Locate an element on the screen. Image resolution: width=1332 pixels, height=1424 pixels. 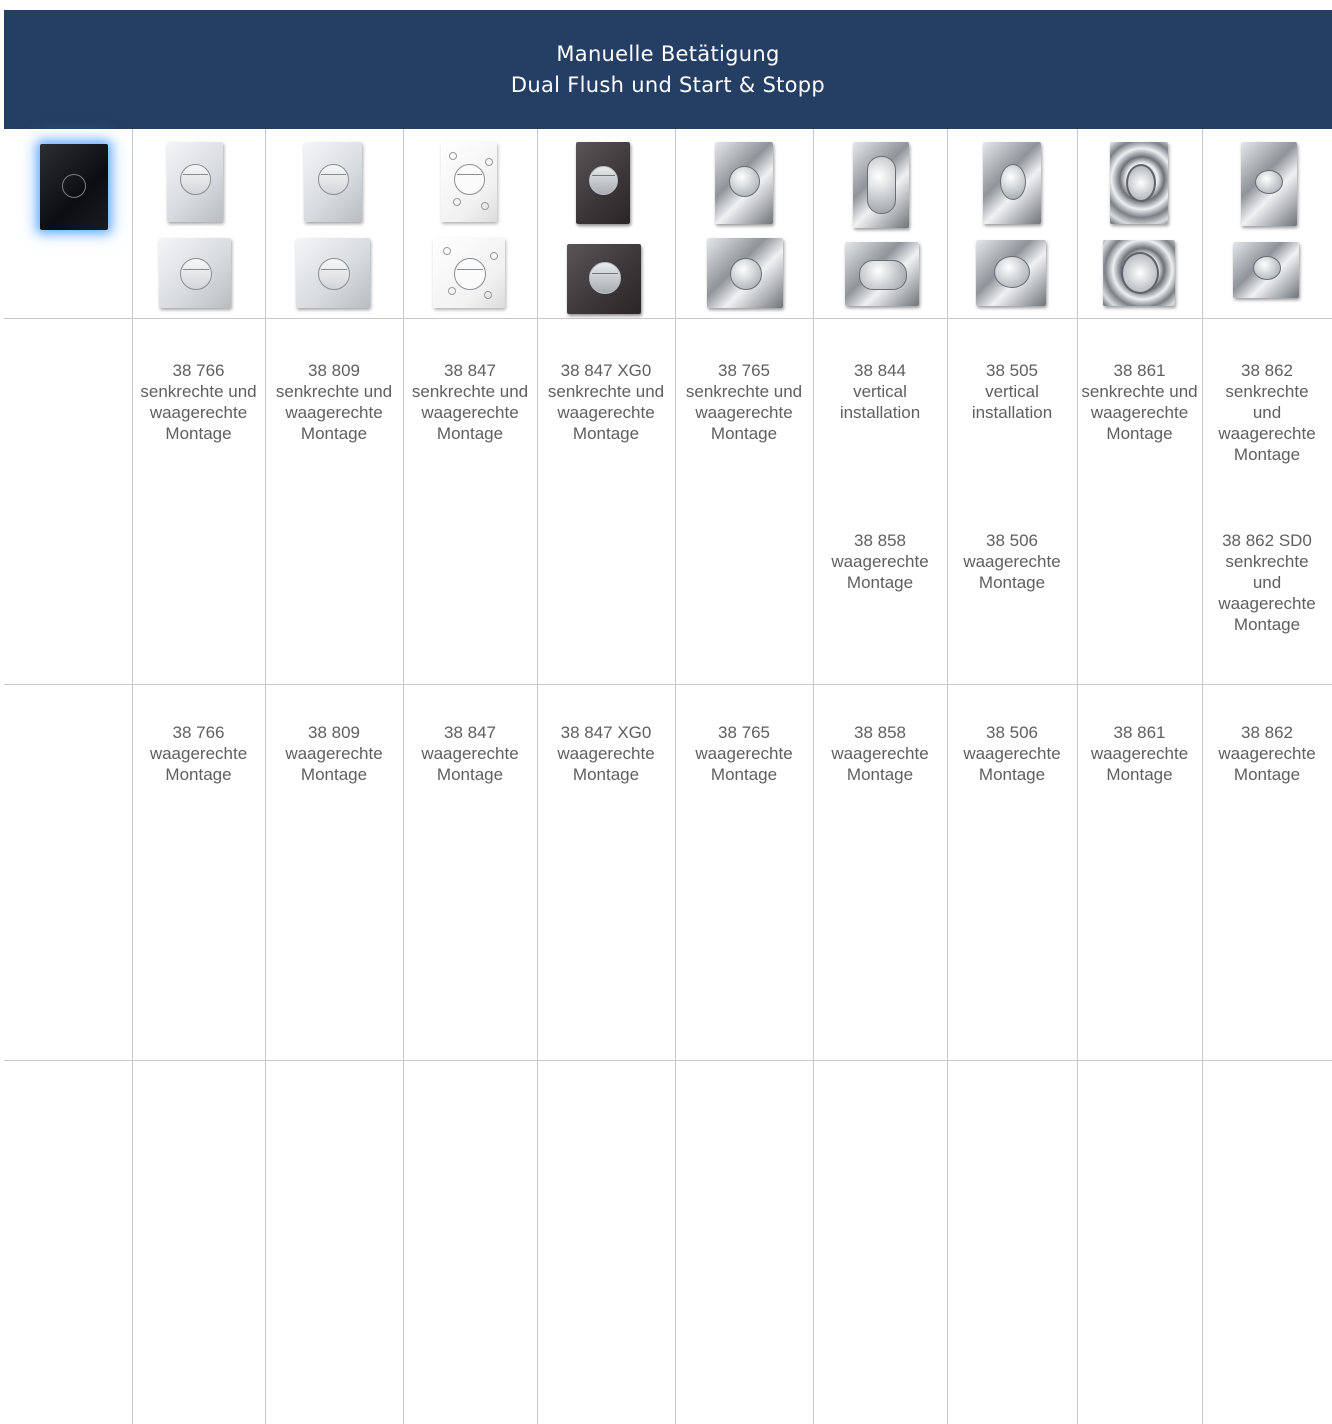
chrome-wave-horizontal-plate-icon is located at coordinates (1139, 273).